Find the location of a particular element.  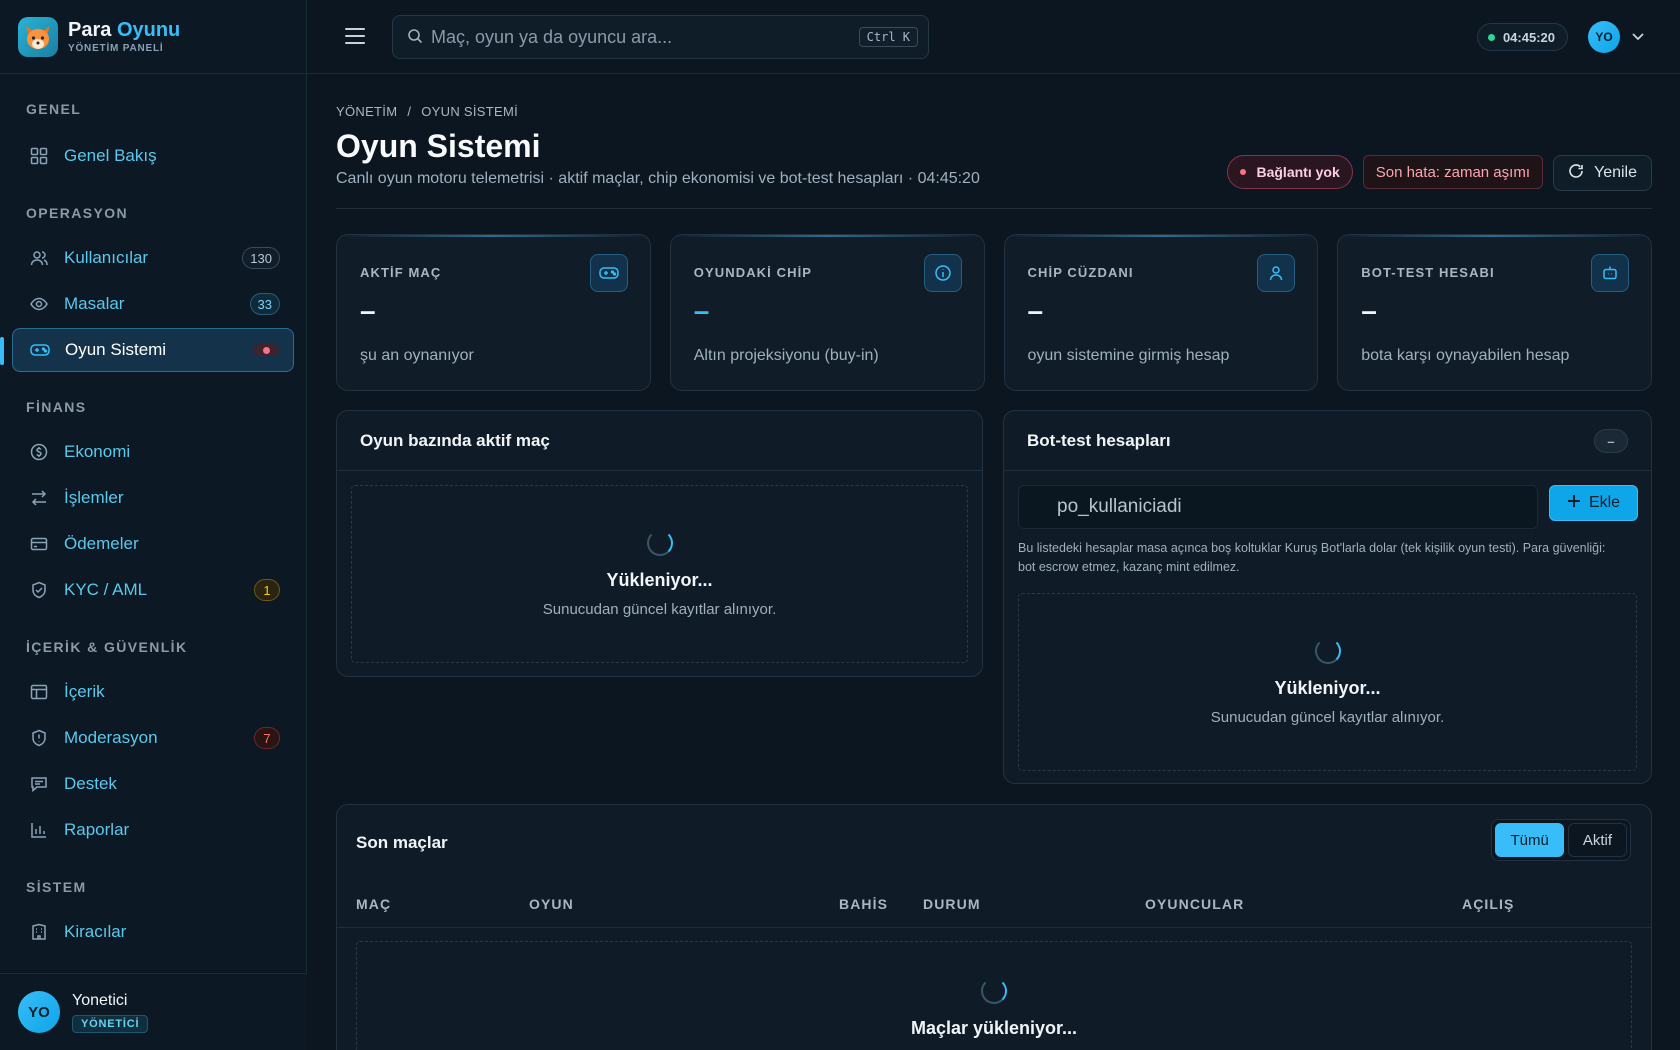

plus-icon is located at coordinates (1574, 503).